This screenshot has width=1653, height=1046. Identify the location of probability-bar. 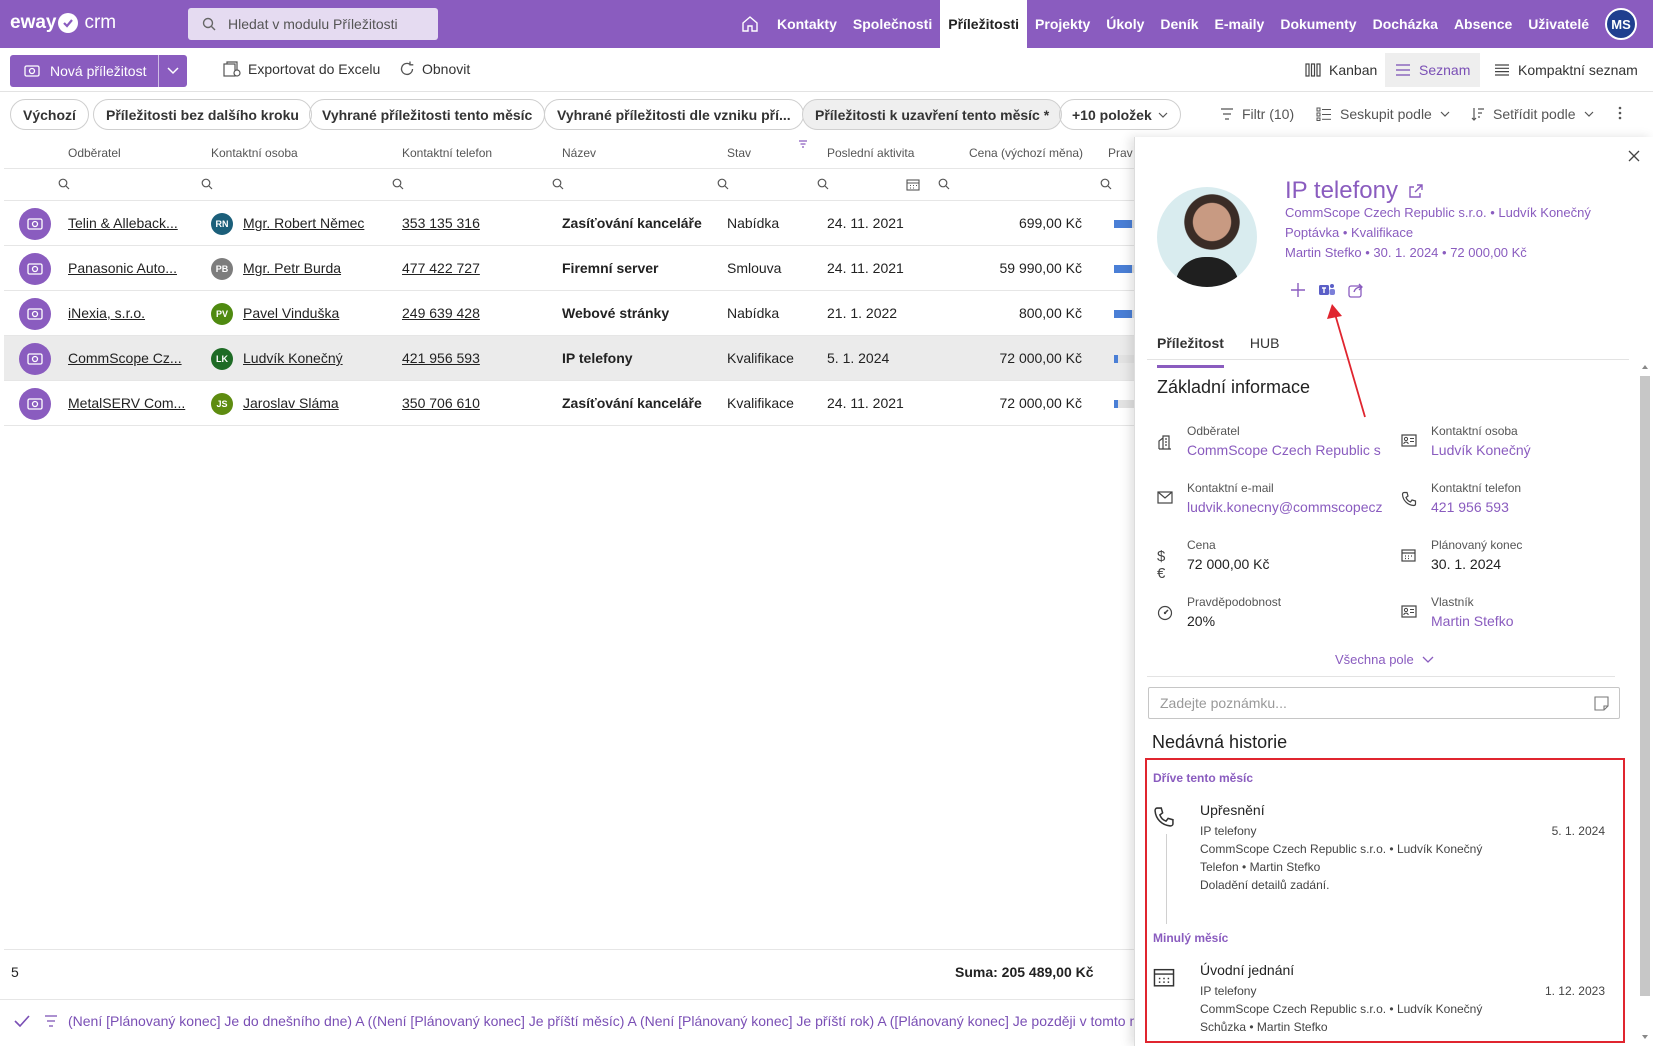
(1124, 404).